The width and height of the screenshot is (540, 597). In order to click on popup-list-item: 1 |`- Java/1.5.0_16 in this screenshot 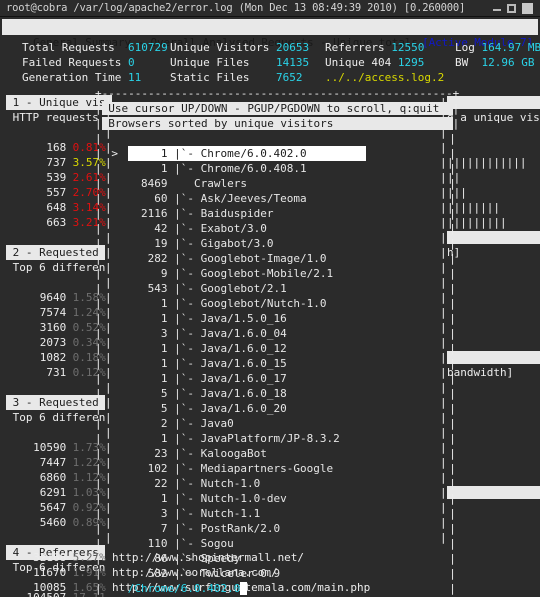, I will do `click(207, 318)`.